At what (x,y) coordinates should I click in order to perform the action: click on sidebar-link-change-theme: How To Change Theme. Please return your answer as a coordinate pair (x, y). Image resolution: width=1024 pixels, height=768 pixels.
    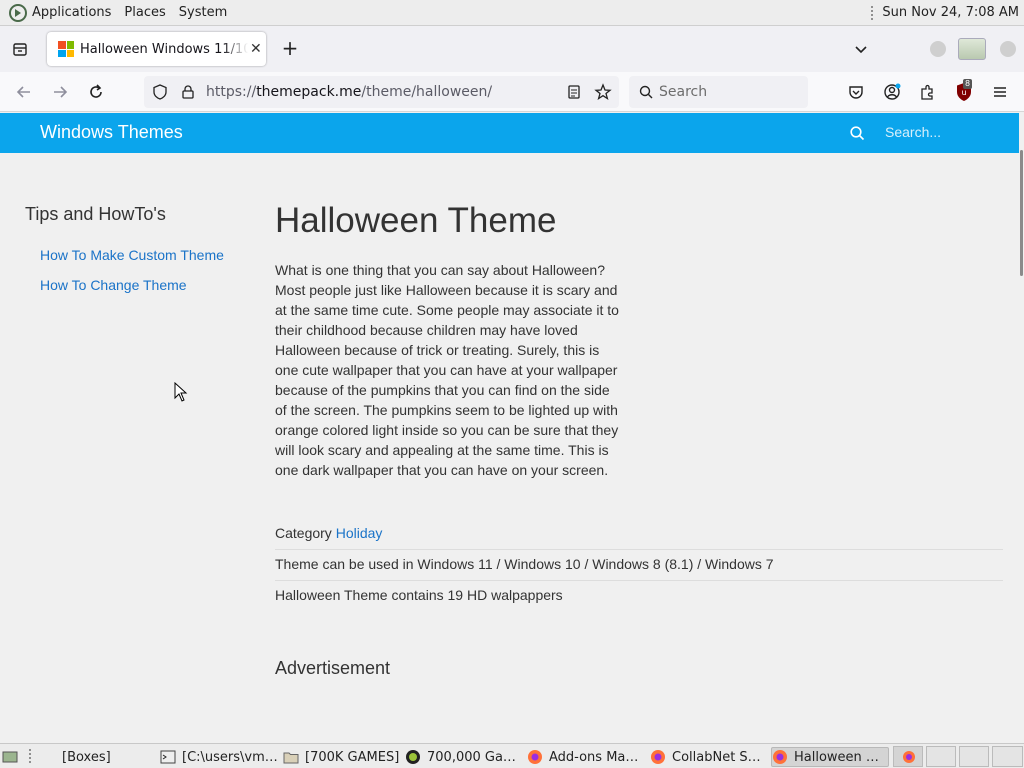
    Looking at the image, I should click on (113, 285).